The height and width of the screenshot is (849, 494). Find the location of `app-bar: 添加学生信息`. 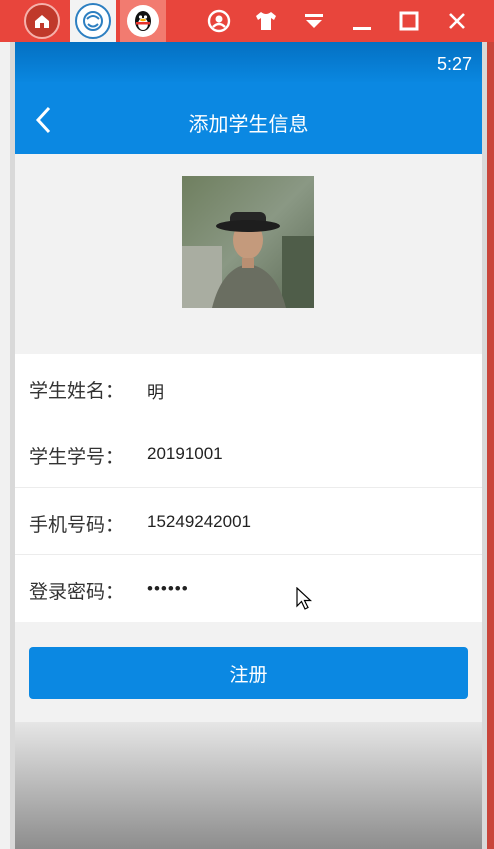

app-bar: 添加学生信息 is located at coordinates (248, 118).